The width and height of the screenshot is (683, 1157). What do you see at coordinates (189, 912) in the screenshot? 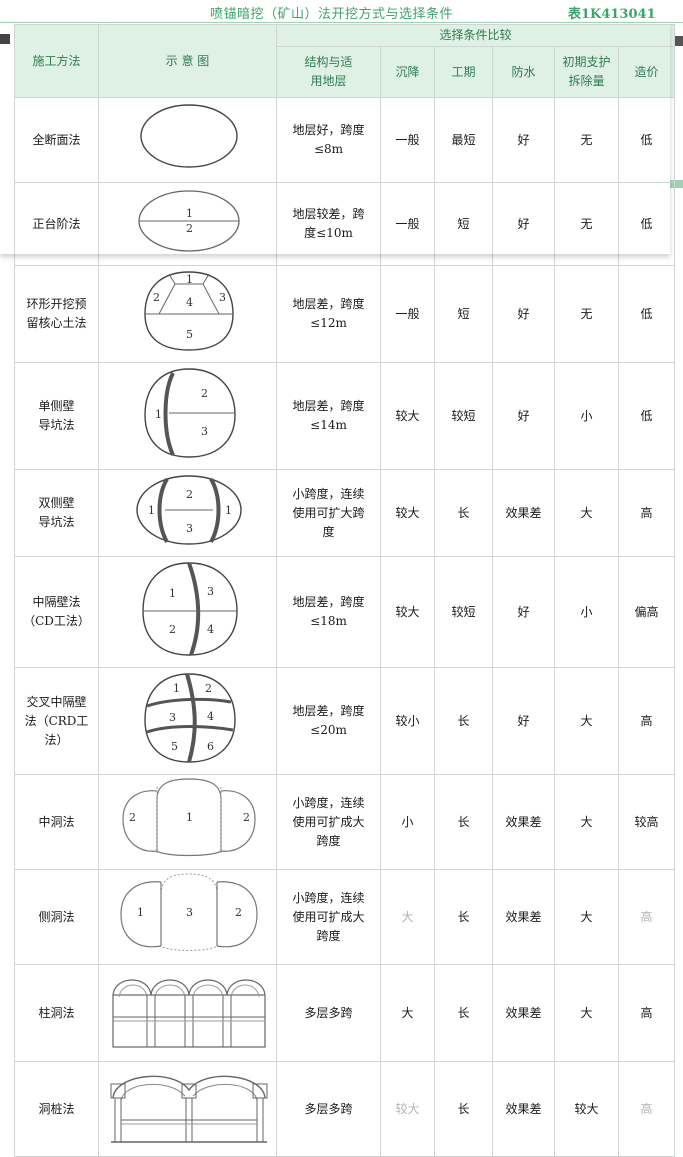
I see `side-drift-diagram: 1 3 2` at bounding box center [189, 912].